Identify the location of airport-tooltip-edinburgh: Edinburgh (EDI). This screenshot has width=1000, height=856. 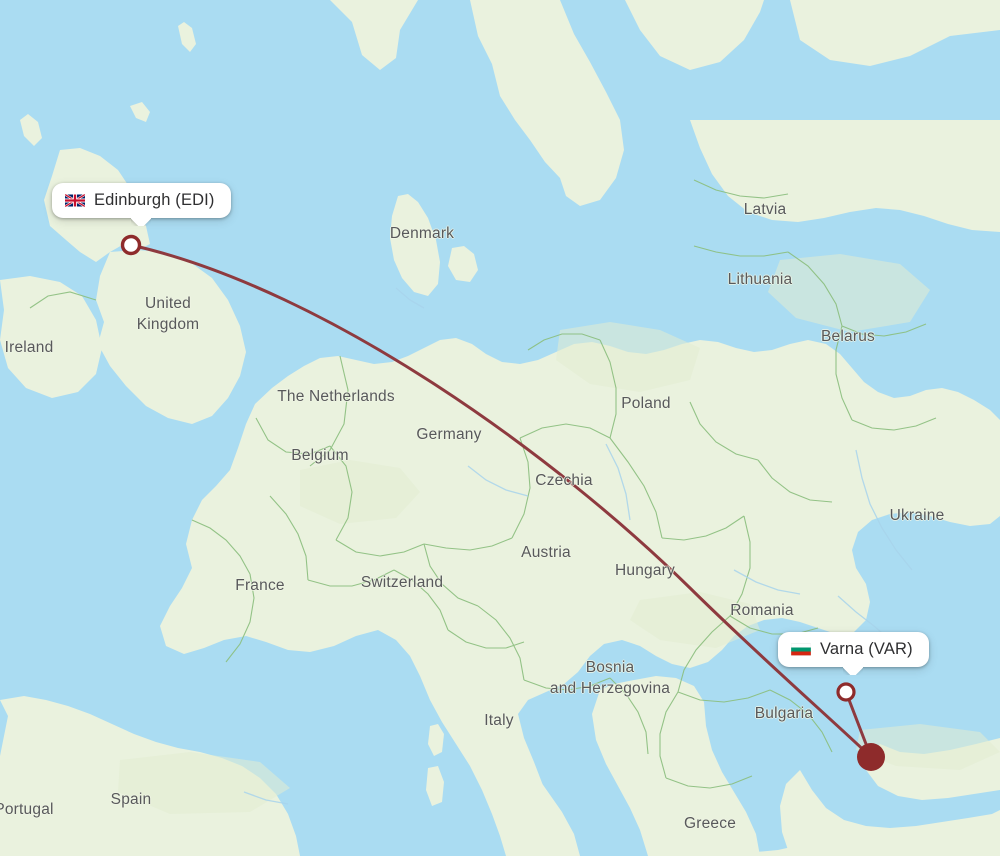
(141, 200).